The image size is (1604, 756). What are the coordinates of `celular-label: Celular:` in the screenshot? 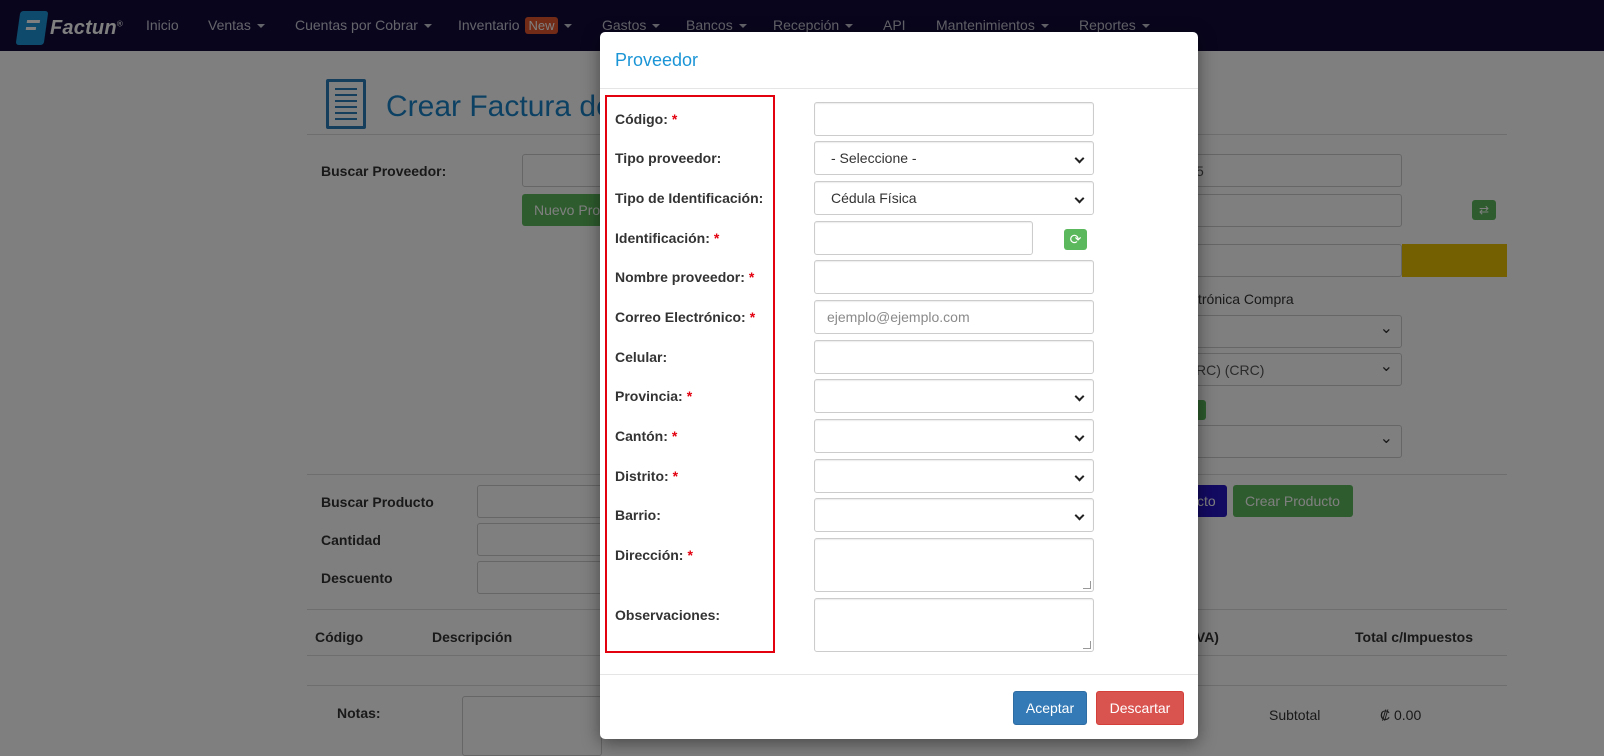 It's located at (641, 357).